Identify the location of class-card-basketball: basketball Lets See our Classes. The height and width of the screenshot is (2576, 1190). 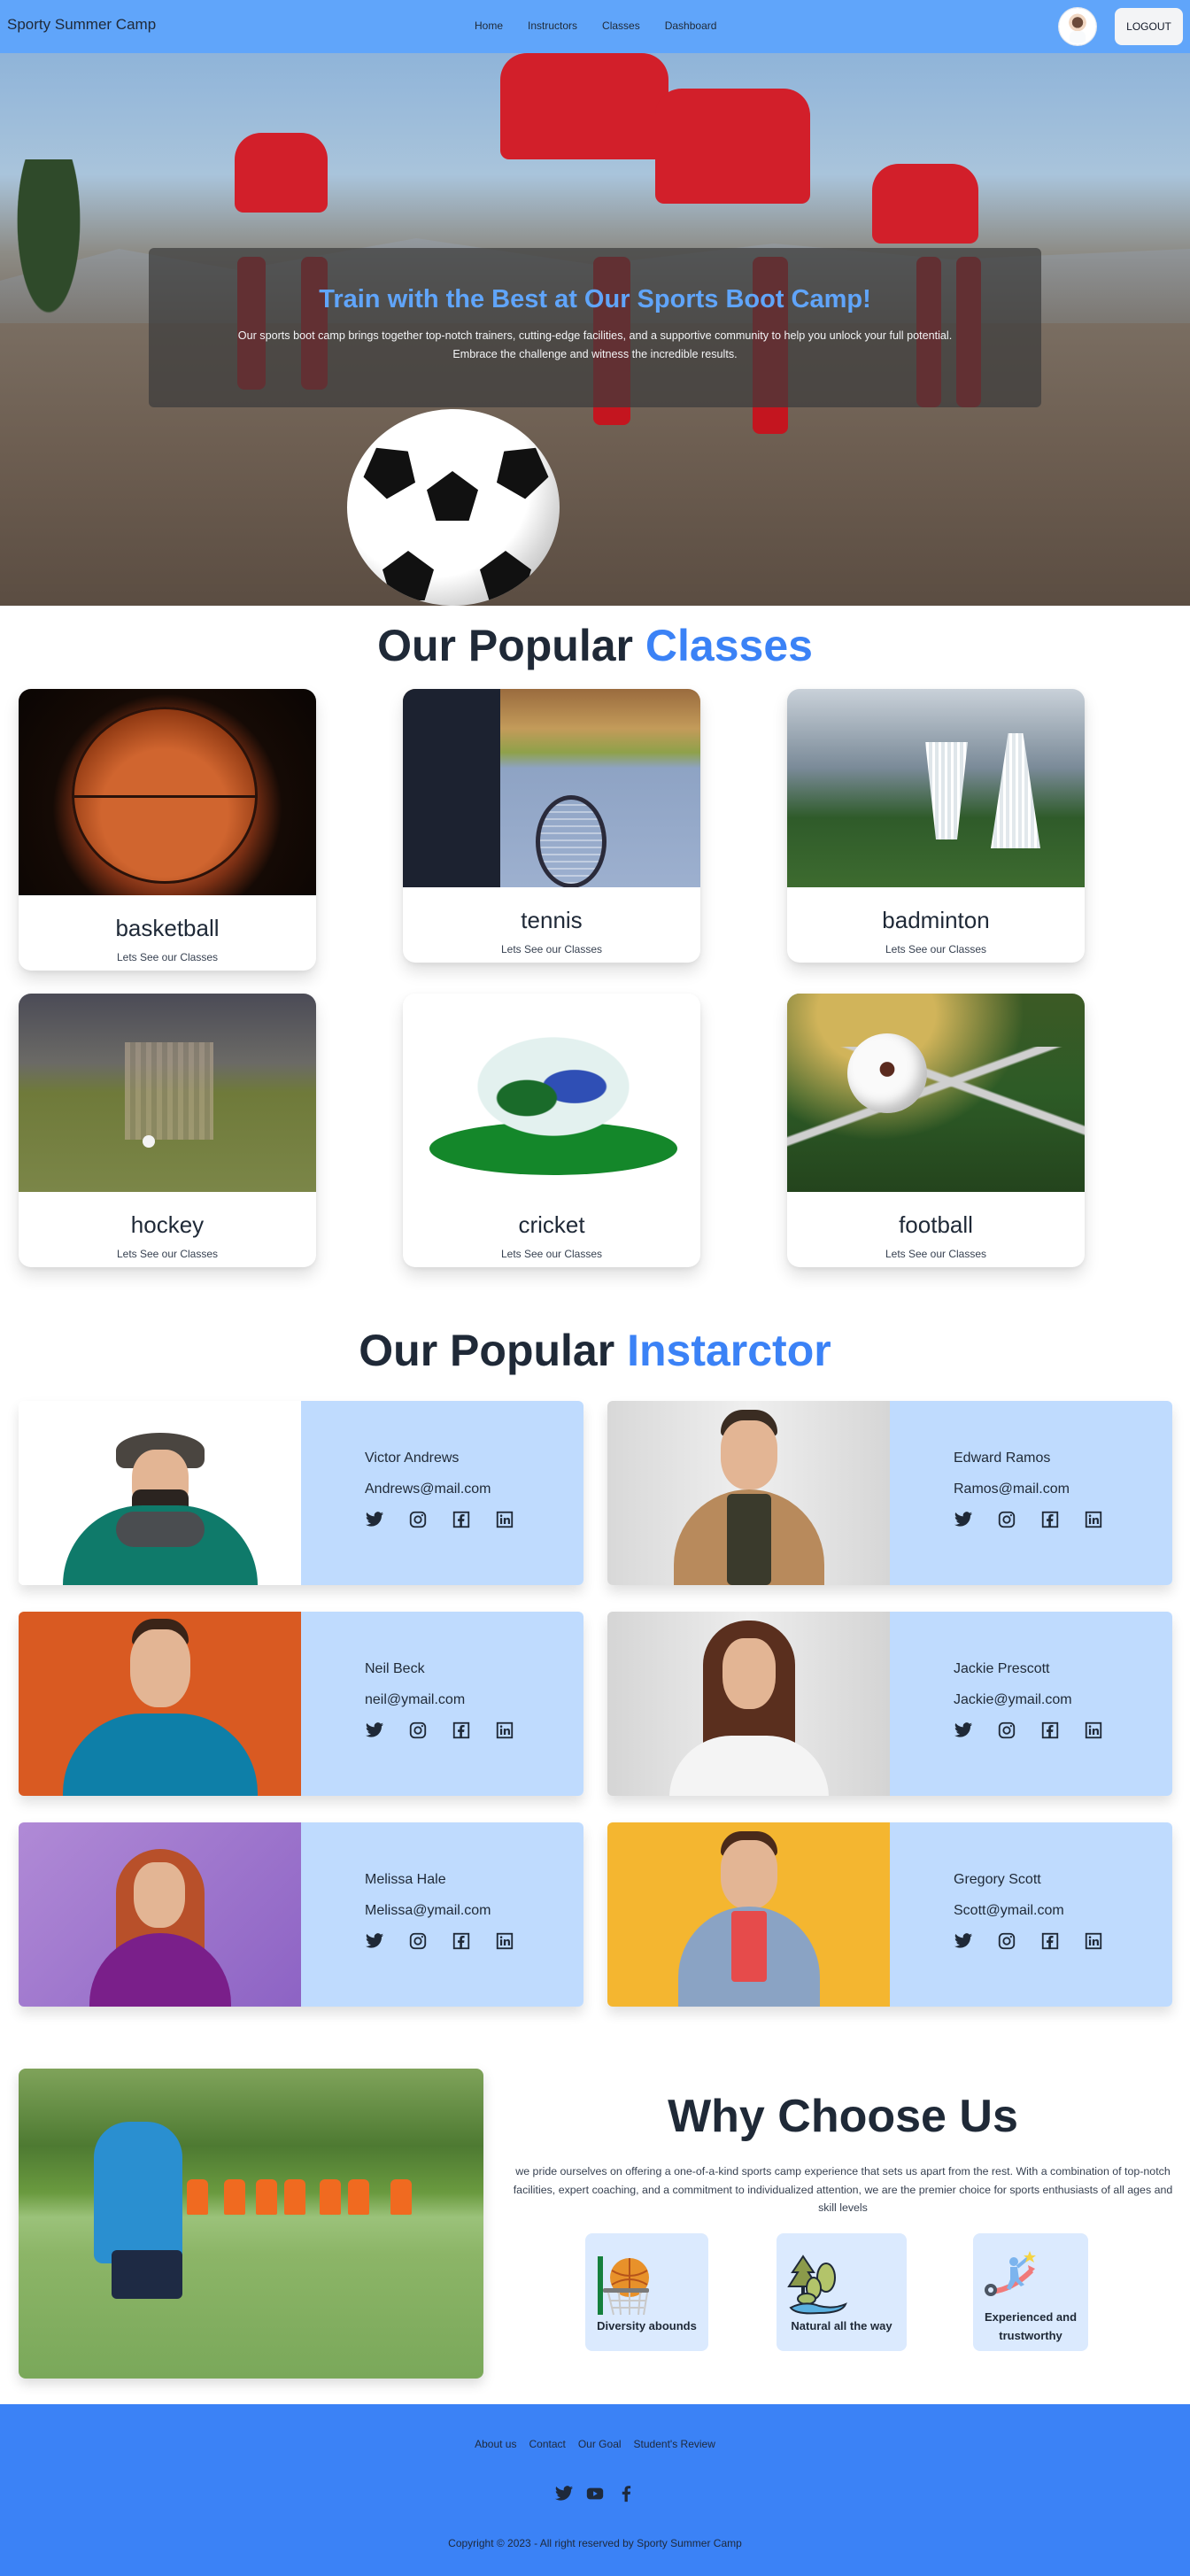
(167, 830).